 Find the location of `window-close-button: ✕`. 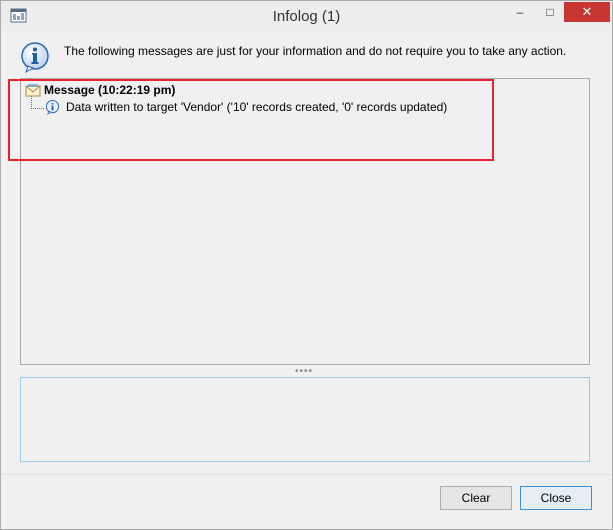

window-close-button: ✕ is located at coordinates (587, 12).